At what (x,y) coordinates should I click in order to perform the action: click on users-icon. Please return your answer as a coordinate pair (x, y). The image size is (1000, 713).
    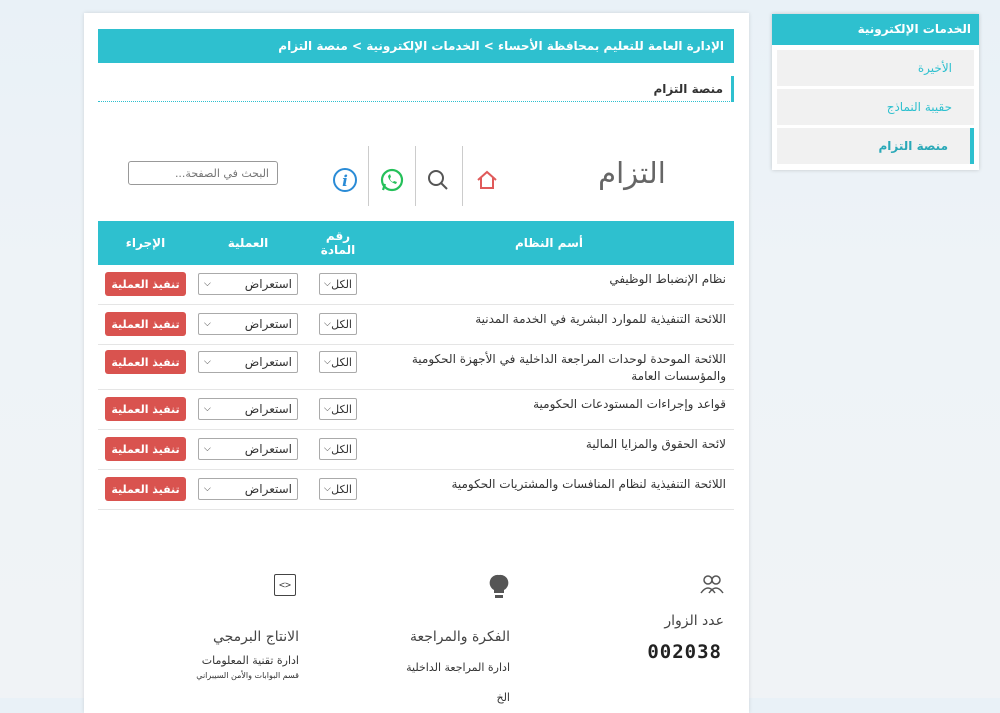
    Looking at the image, I should click on (694, 585).